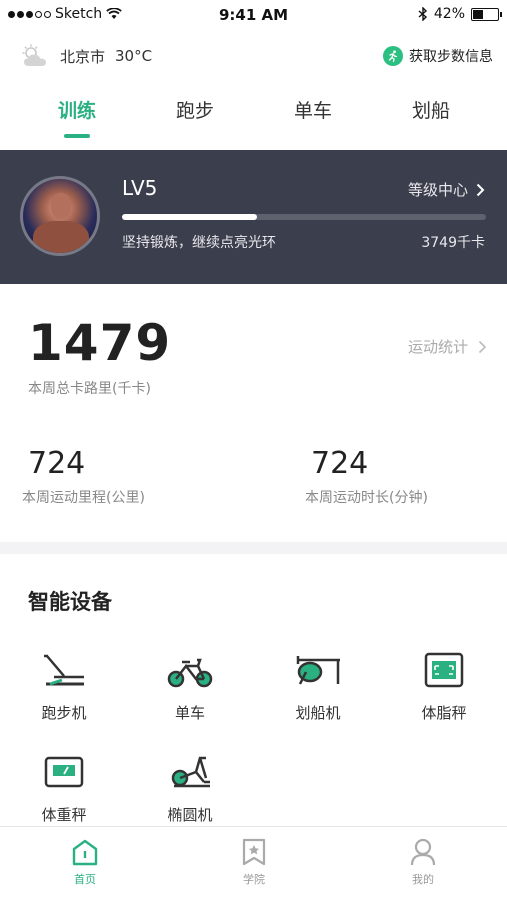  Describe the element at coordinates (313, 109) in the screenshot. I see `tab-cycling: 单车` at that location.